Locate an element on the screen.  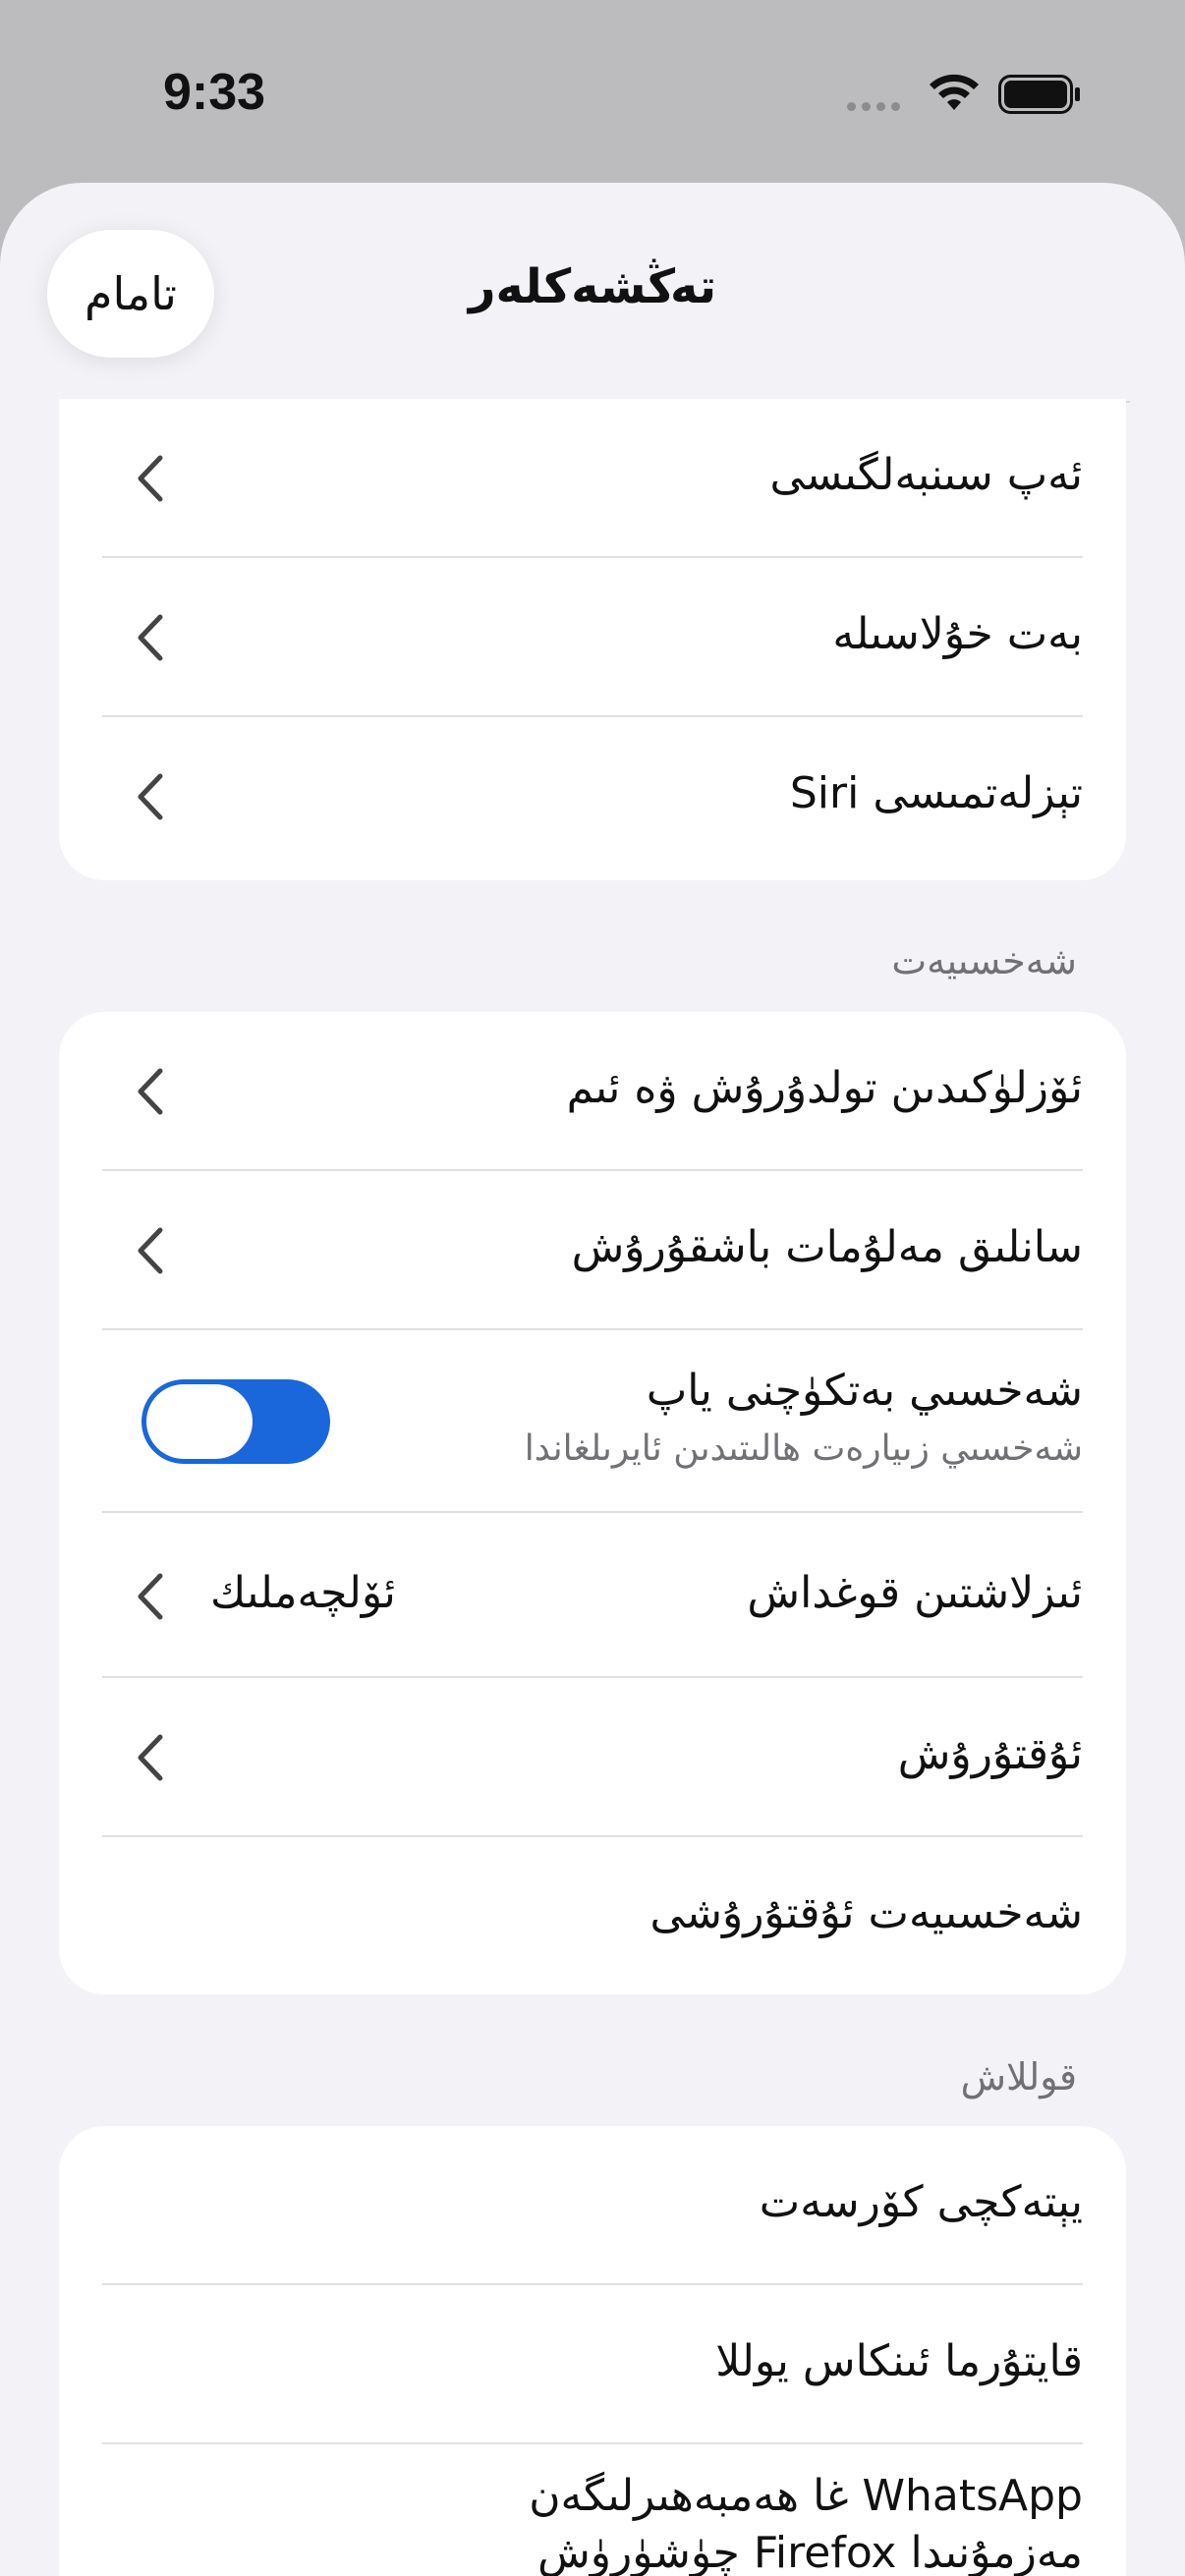
row-label: تېزلەتمىسى Siri is located at coordinates (936, 793).